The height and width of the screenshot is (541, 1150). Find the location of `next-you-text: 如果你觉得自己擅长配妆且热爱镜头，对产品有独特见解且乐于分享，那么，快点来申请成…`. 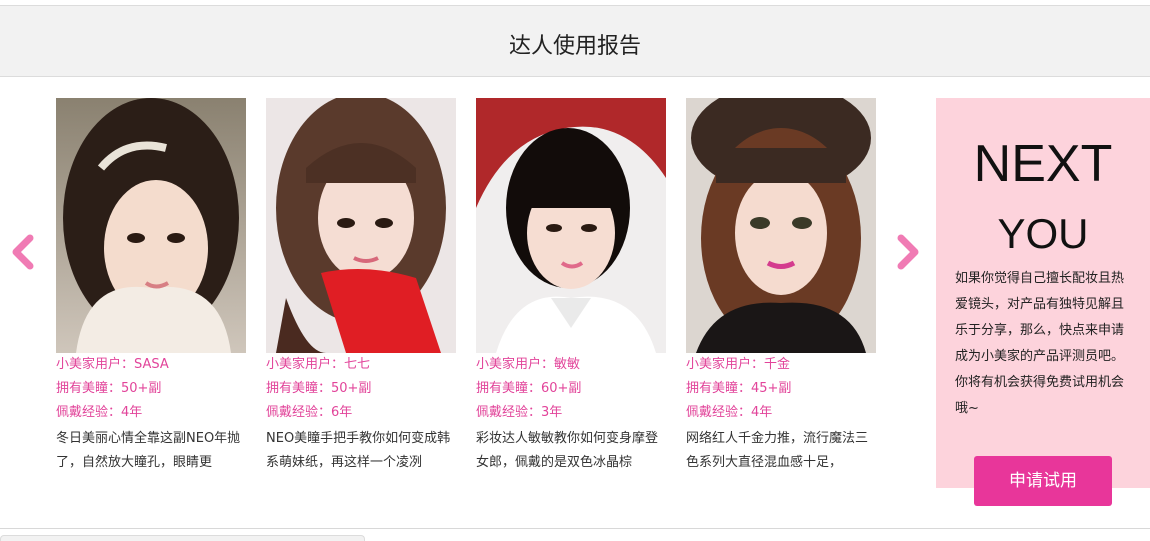

next-you-text: 如果你觉得自己擅长配妆且热爱镜头，对产品有独特见解且乐于分享，那么，快点来申请成… is located at coordinates (1044, 344).